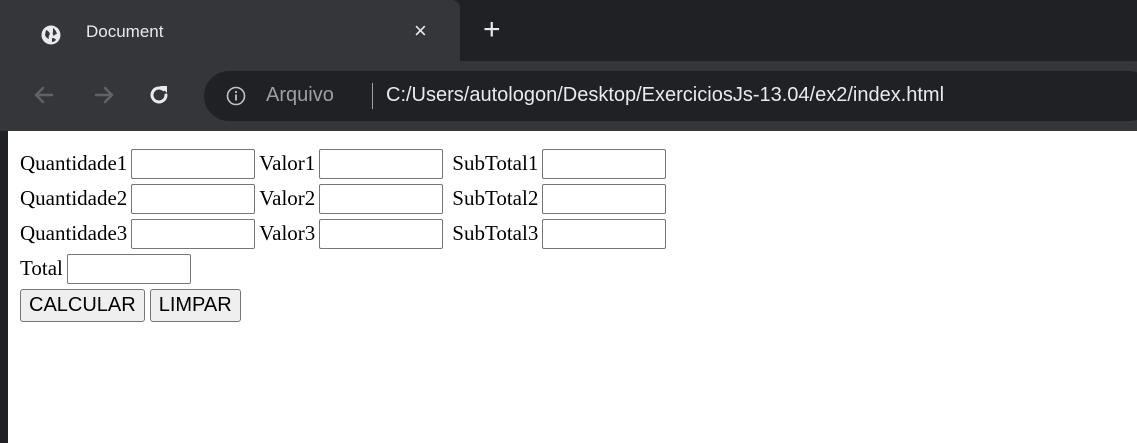  Describe the element at coordinates (495, 163) in the screenshot. I see `subtotal1-label: SubTotal1` at that location.